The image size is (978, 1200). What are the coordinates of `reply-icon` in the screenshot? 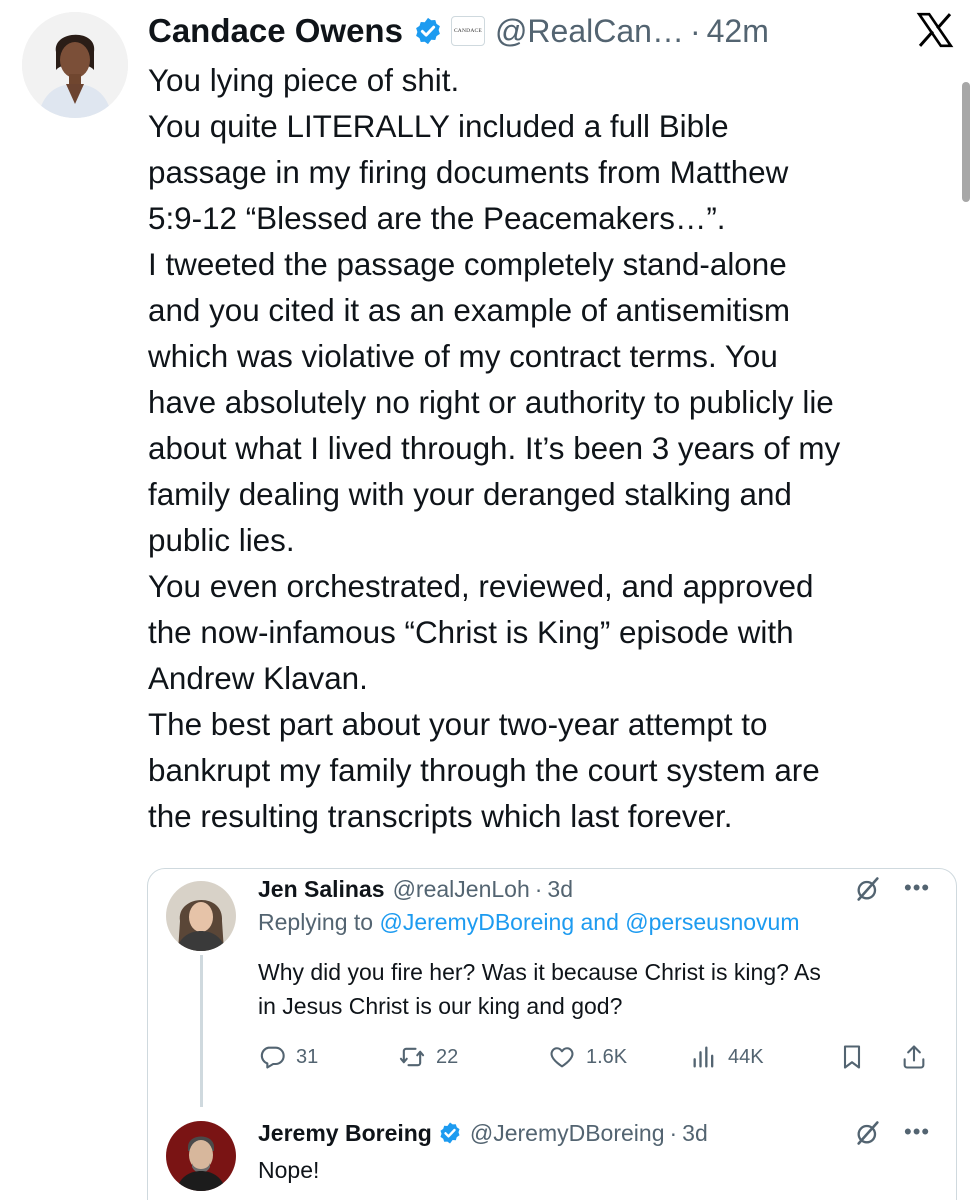 It's located at (272, 1057).